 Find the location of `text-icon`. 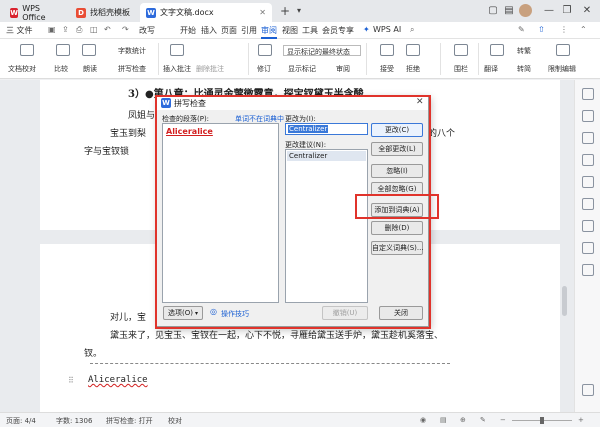

text-icon is located at coordinates (588, 182).